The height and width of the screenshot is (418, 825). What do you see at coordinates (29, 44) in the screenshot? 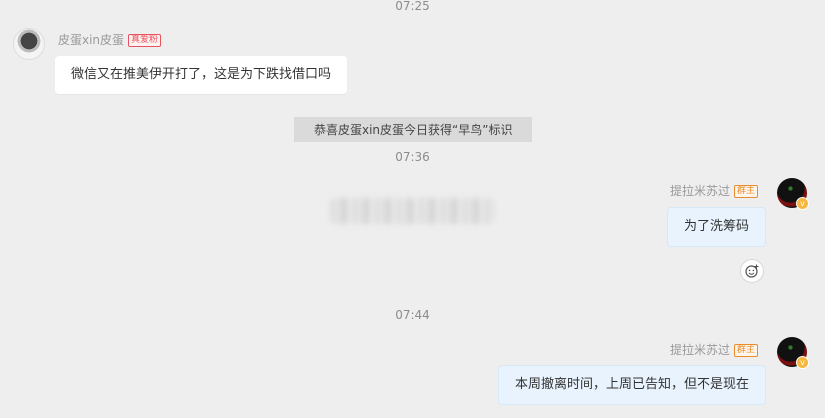
I see `sender-avatar` at bounding box center [29, 44].